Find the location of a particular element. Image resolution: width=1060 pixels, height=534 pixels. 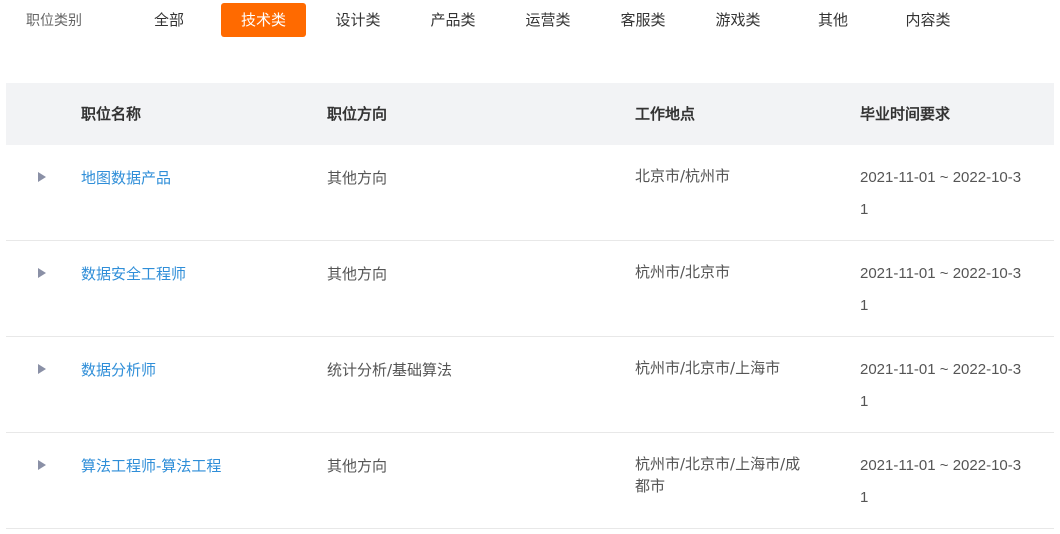

job-name-link: 数据分析师 is located at coordinates (118, 370).